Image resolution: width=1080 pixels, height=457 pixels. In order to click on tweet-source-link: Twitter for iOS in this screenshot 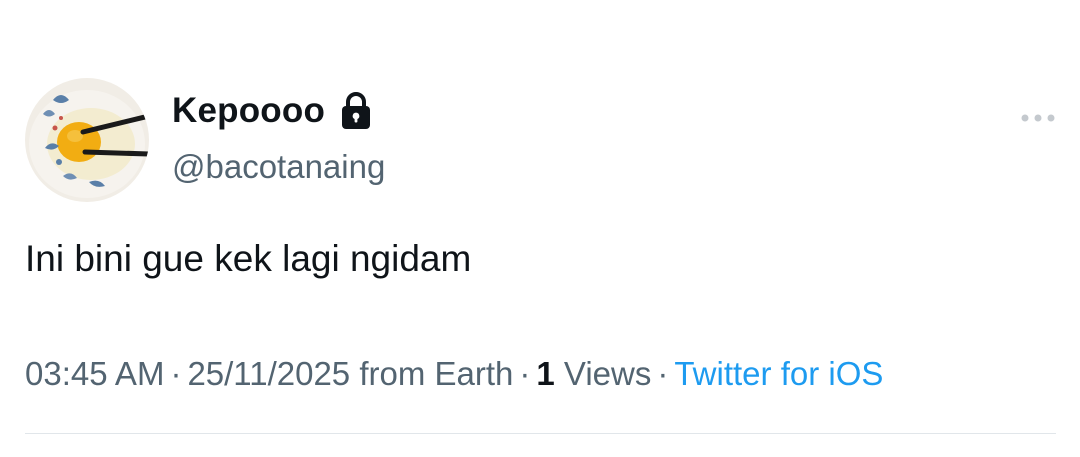, I will do `click(778, 373)`.